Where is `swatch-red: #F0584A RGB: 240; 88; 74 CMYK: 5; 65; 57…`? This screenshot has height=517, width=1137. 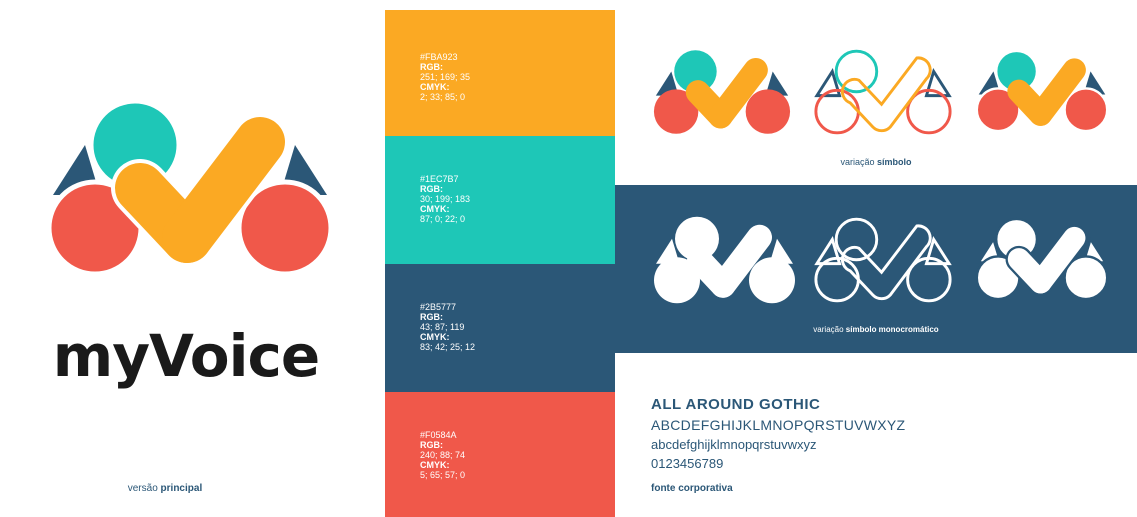
swatch-red: #F0584A RGB: 240; 88; 74 CMYK: 5; 65; 57… is located at coordinates (500, 454).